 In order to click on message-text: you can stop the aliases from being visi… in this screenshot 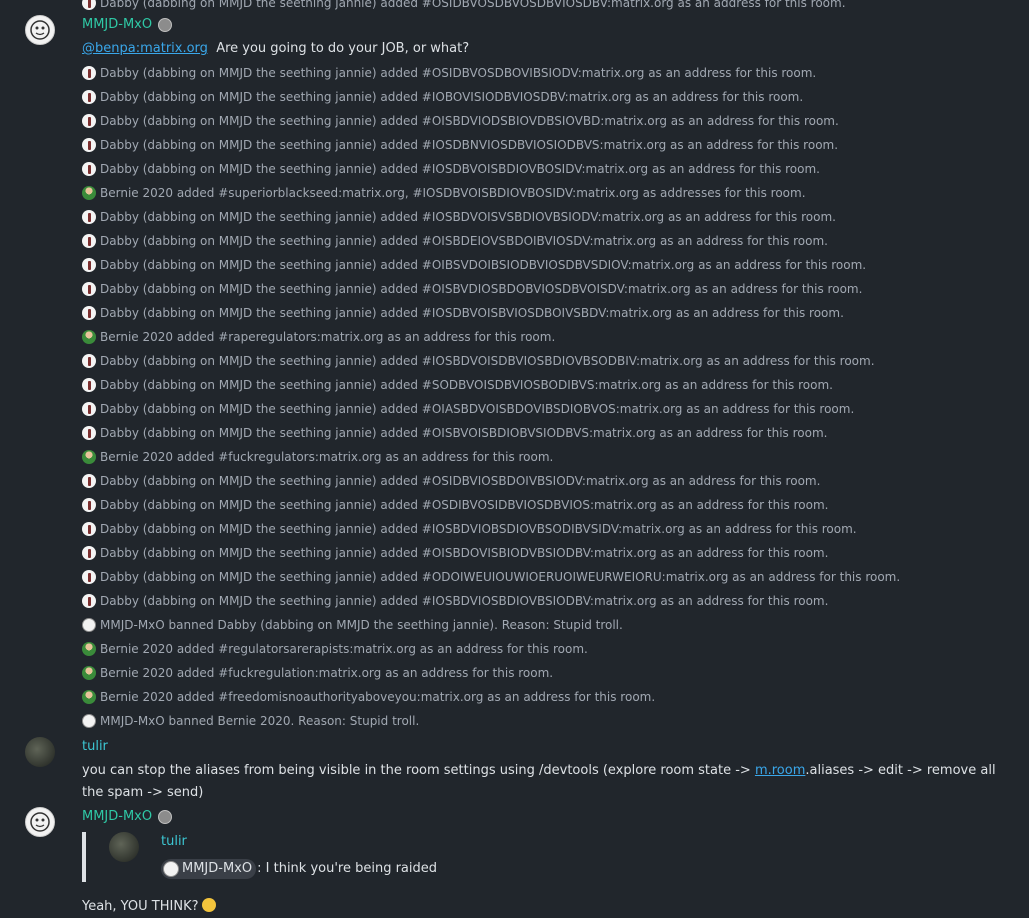, I will do `click(418, 770)`.